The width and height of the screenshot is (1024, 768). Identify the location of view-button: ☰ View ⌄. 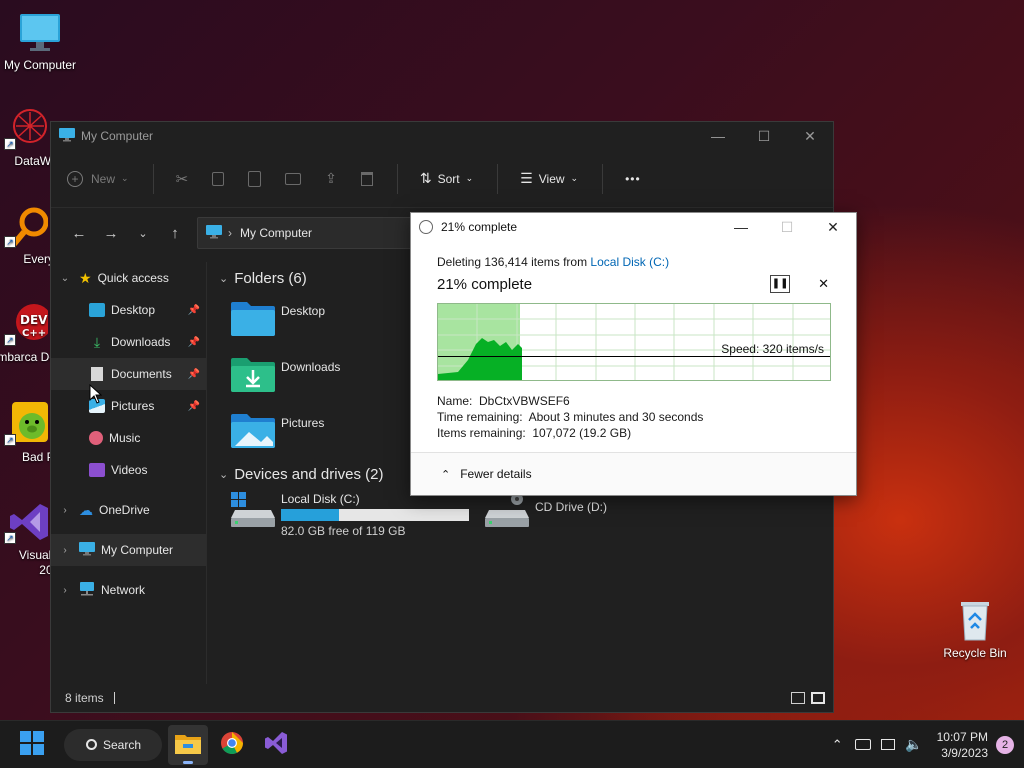
(549, 178).